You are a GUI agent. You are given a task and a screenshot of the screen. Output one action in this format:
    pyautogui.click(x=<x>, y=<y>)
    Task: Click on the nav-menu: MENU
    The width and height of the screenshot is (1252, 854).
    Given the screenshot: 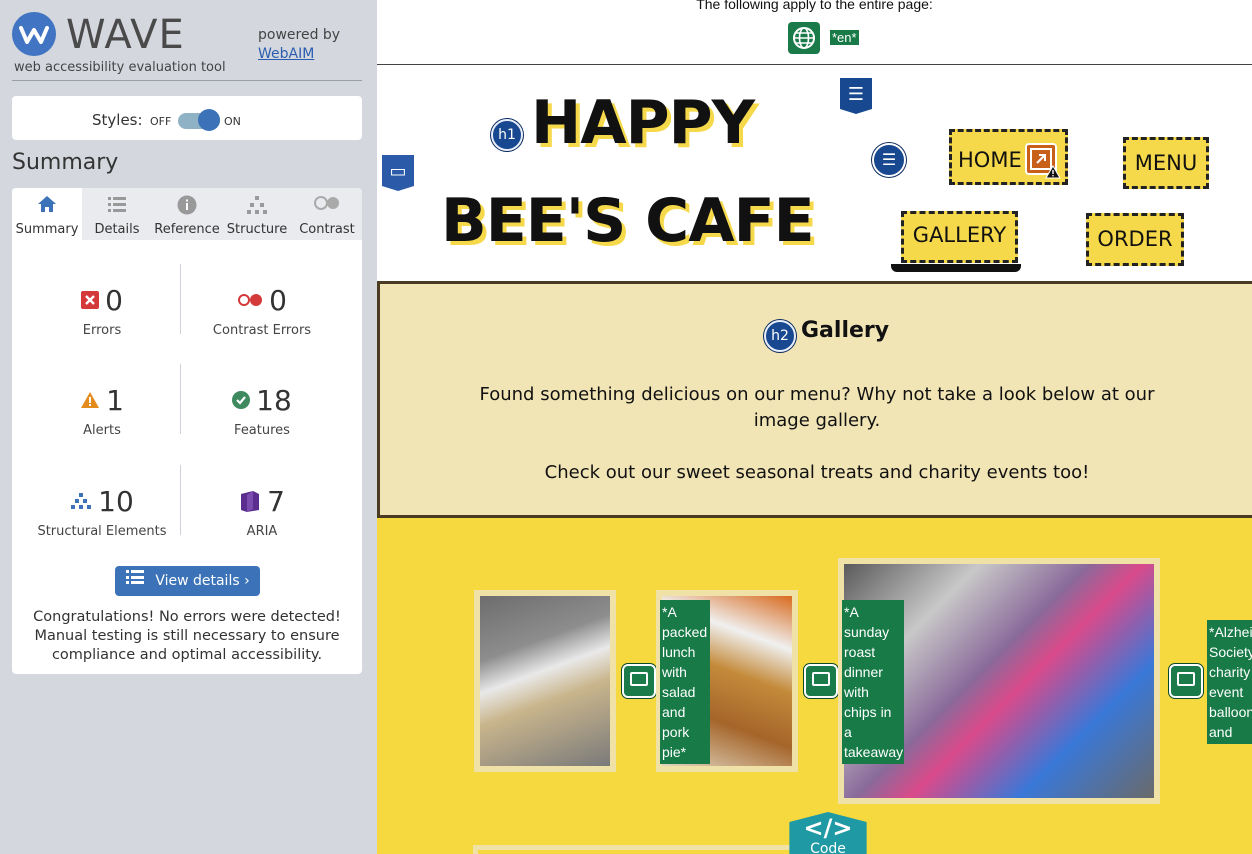 What is the action you would take?
    pyautogui.click(x=1166, y=163)
    